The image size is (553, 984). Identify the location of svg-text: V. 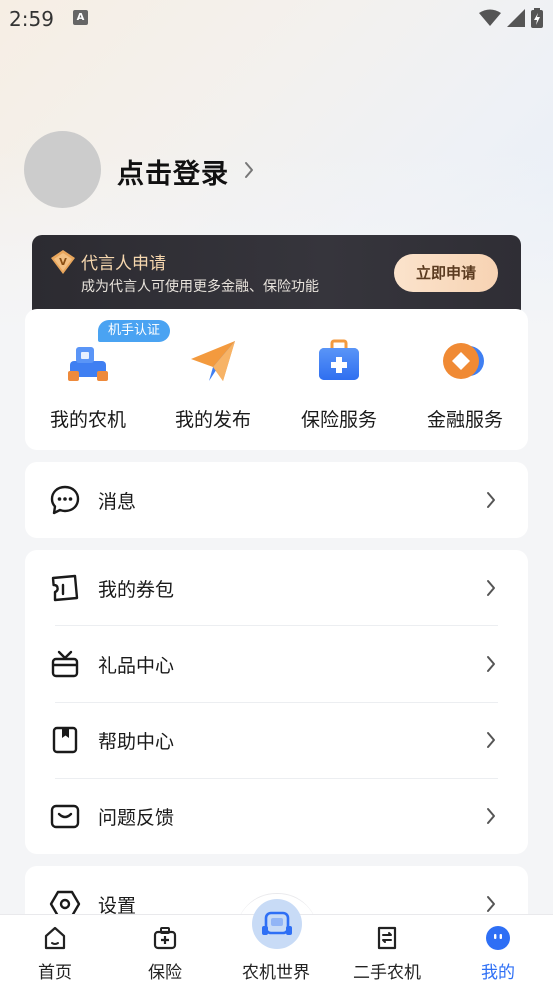
(63, 262).